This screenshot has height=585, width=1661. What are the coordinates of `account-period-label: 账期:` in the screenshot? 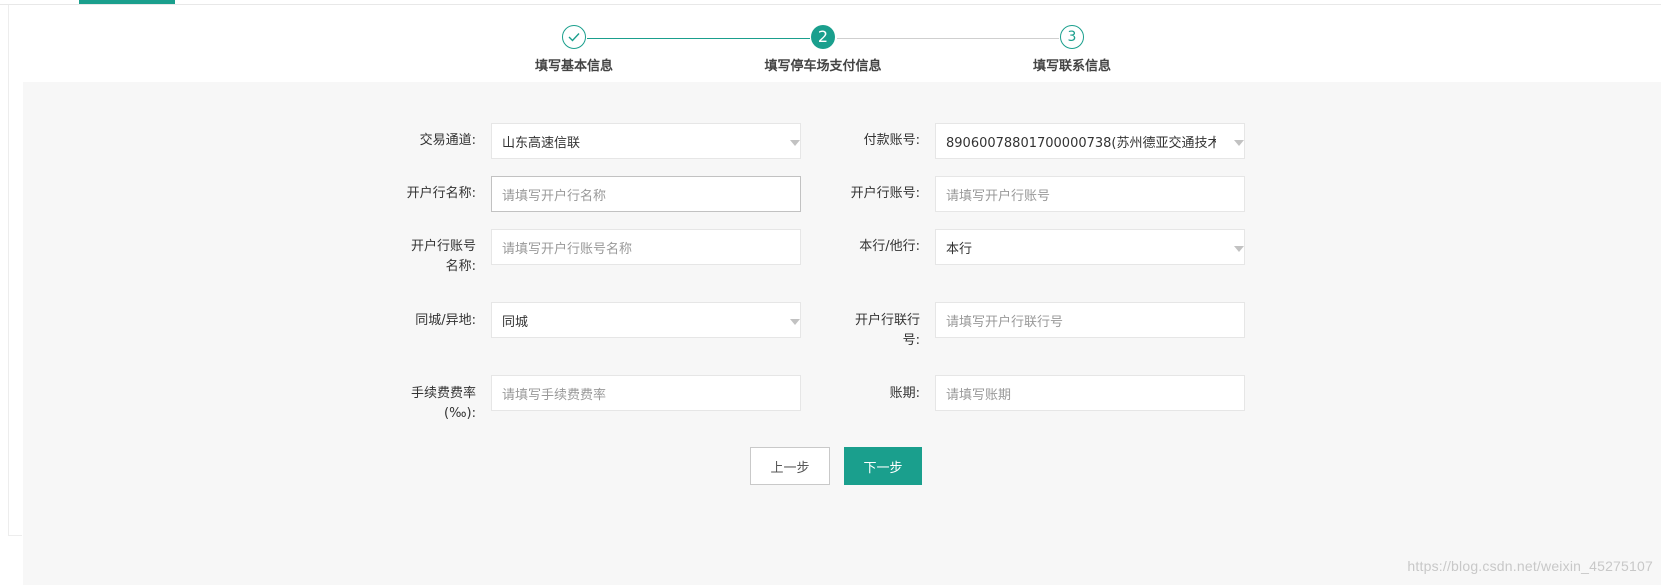 It's located at (904, 393).